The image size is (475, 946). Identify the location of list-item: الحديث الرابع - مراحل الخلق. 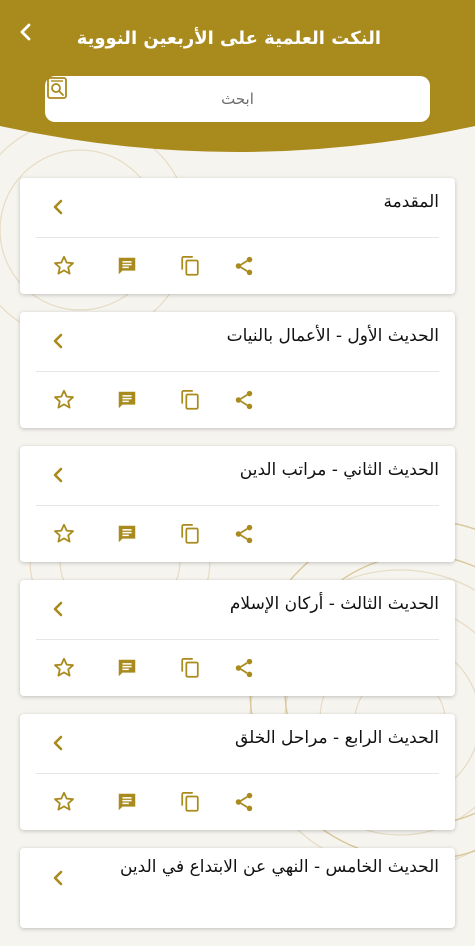
(237, 772).